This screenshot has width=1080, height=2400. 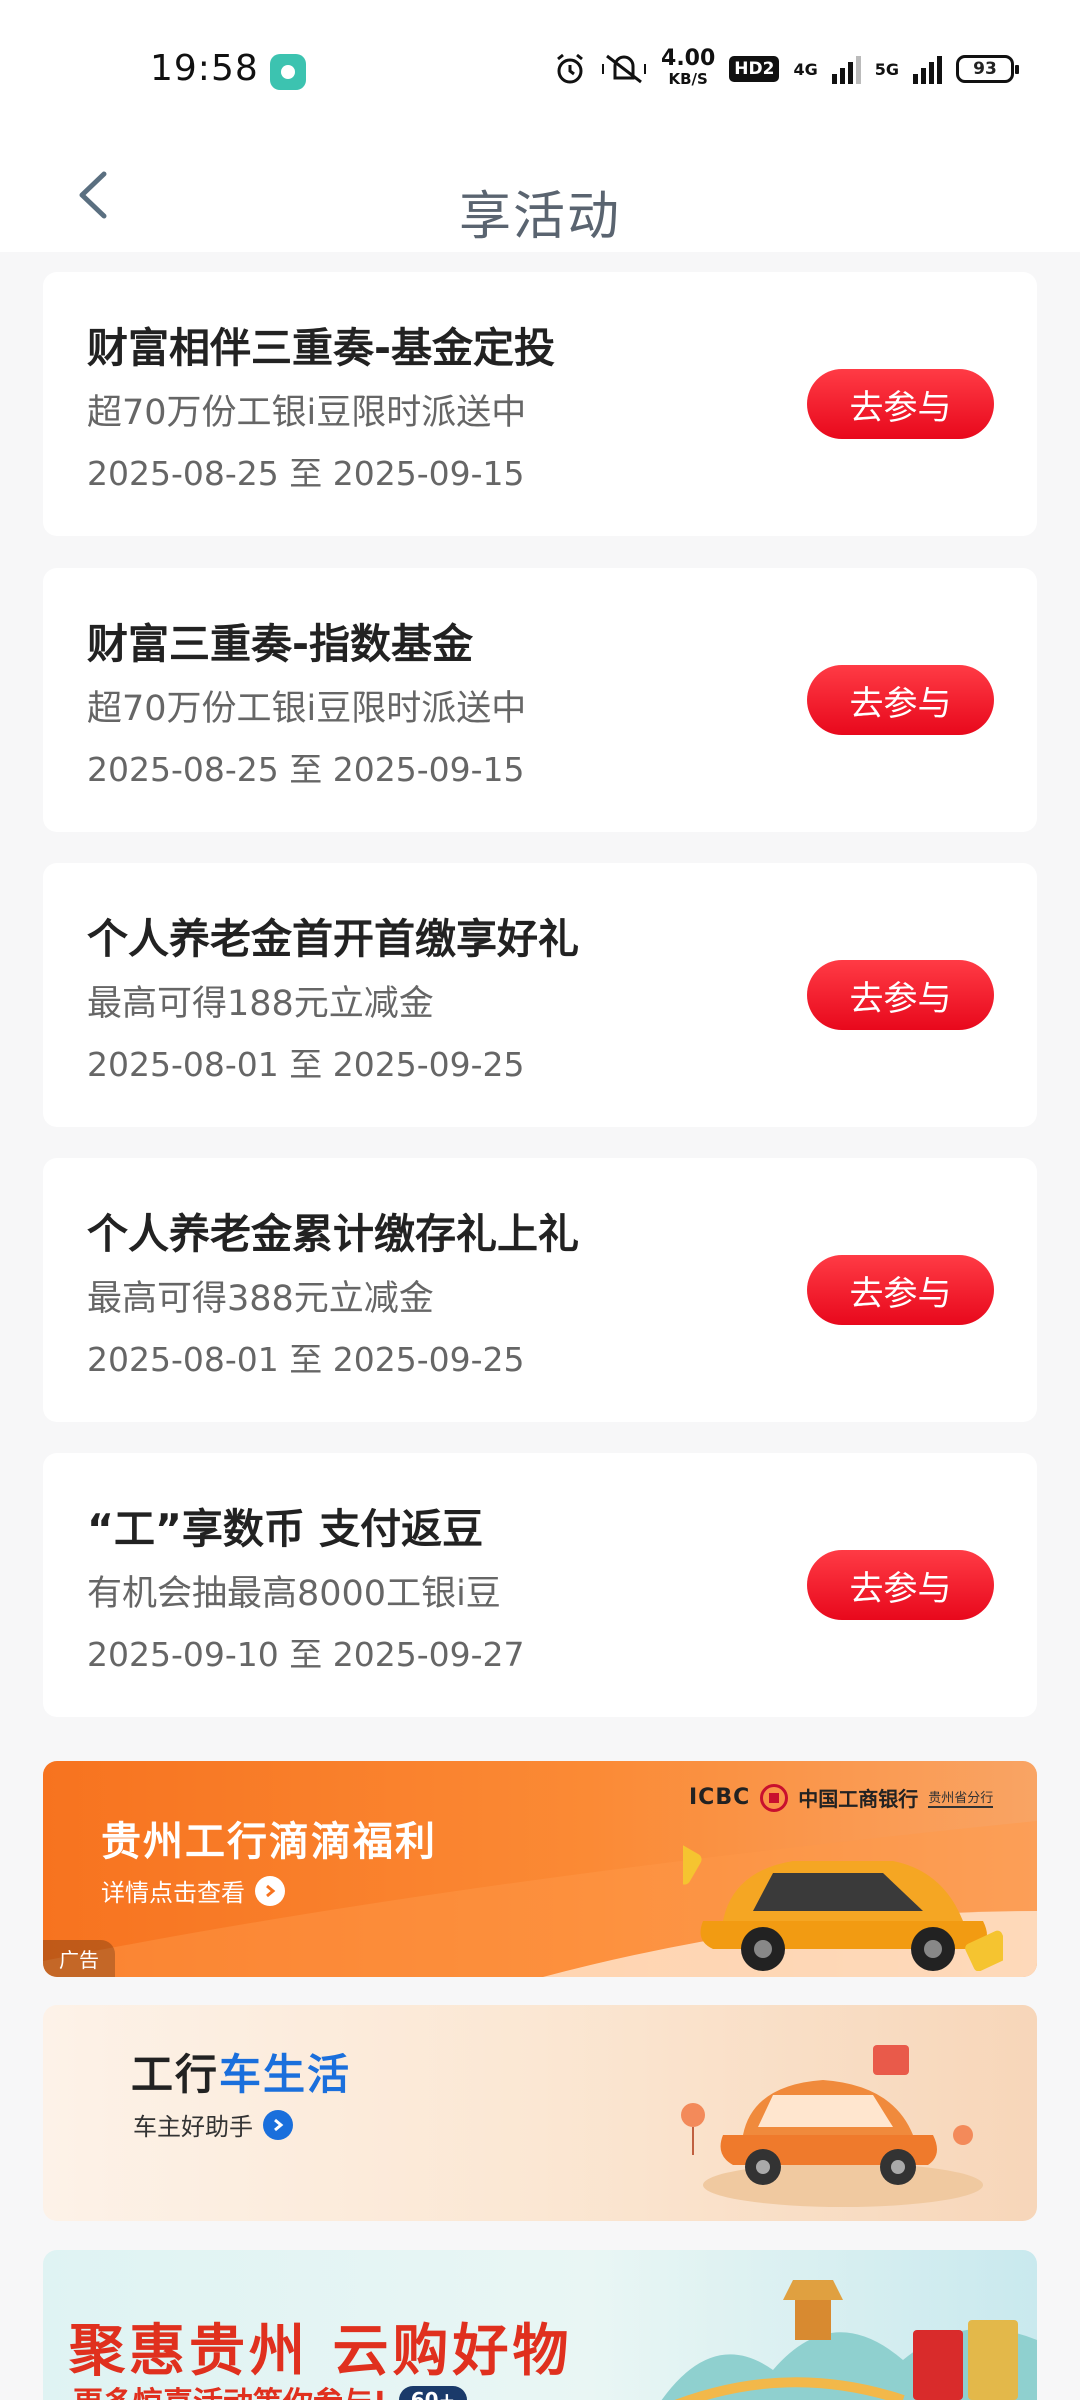 What do you see at coordinates (786, 69) in the screenshot?
I see `status-icons: 4.00 KB/S HD2 4G 5G 93` at bounding box center [786, 69].